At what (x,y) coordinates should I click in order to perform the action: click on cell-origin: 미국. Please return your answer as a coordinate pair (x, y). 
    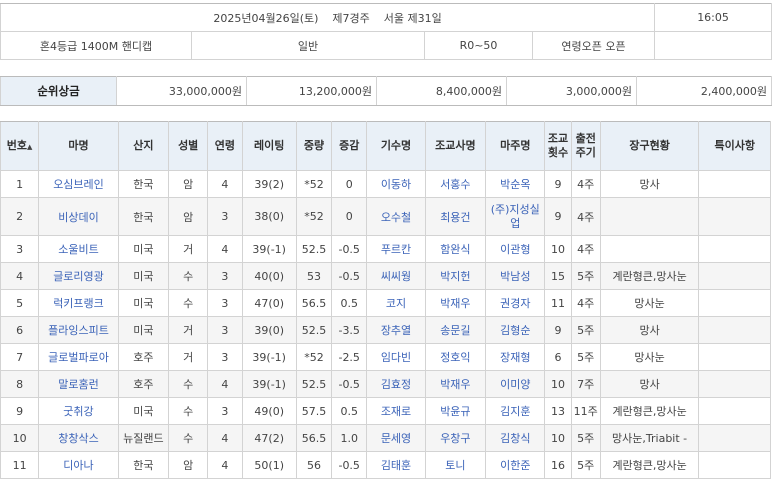
    Looking at the image, I should click on (143, 330).